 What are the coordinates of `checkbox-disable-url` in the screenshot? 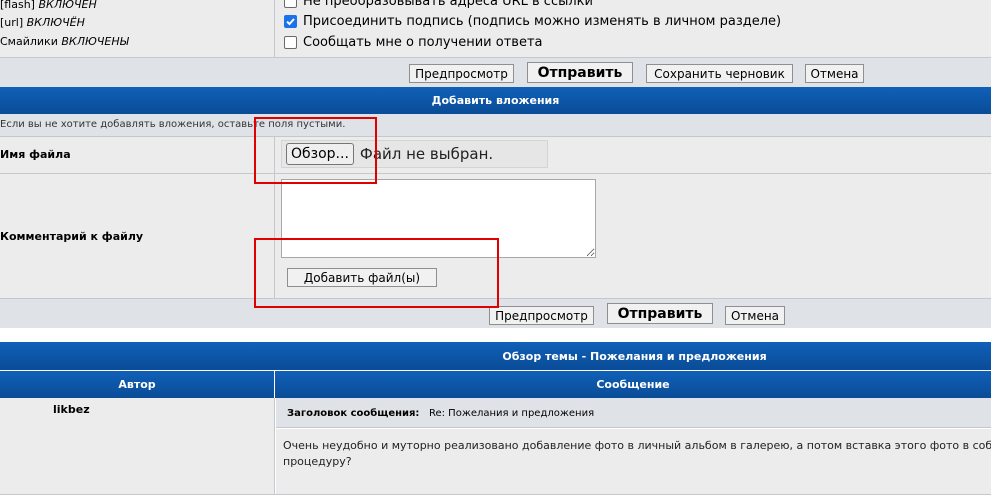 It's located at (290, 4).